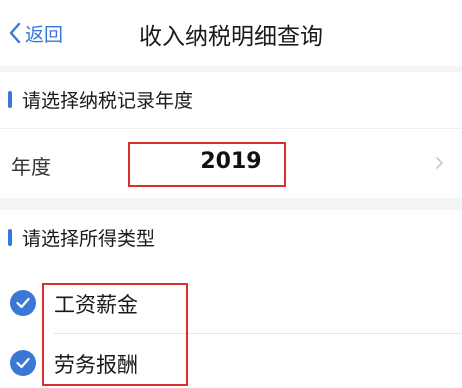 This screenshot has width=462, height=388. What do you see at coordinates (207, 164) in the screenshot?
I see `year-highlight-box` at bounding box center [207, 164].